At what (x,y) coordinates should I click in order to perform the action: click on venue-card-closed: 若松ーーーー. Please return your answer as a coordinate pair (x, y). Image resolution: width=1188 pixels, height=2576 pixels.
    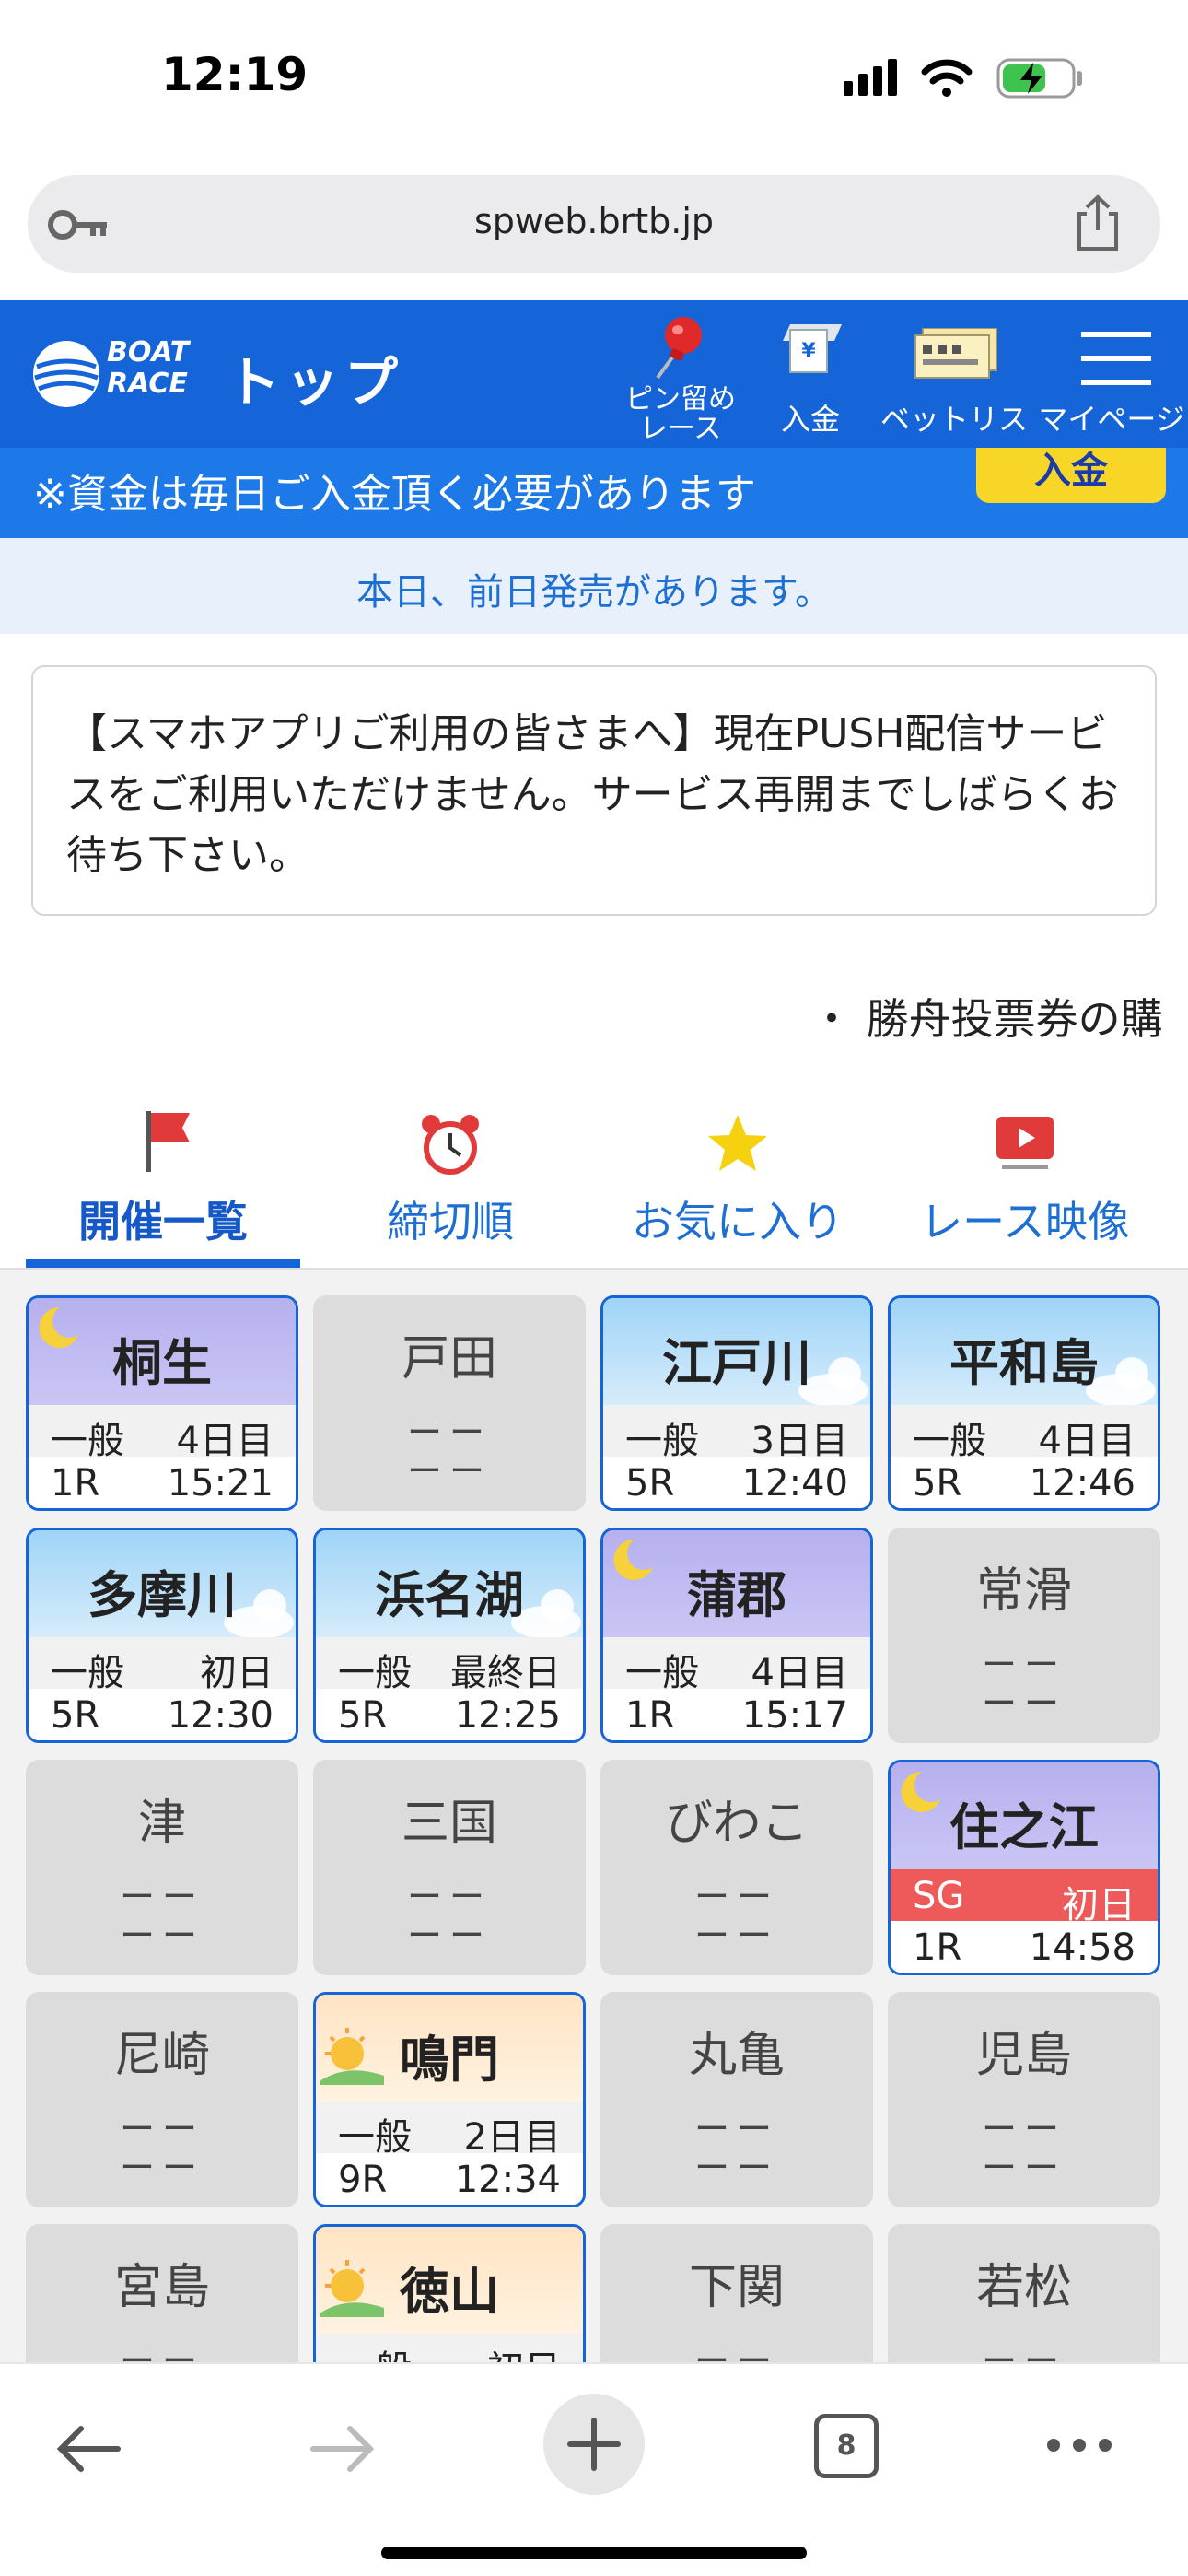
    Looking at the image, I should click on (1024, 2294).